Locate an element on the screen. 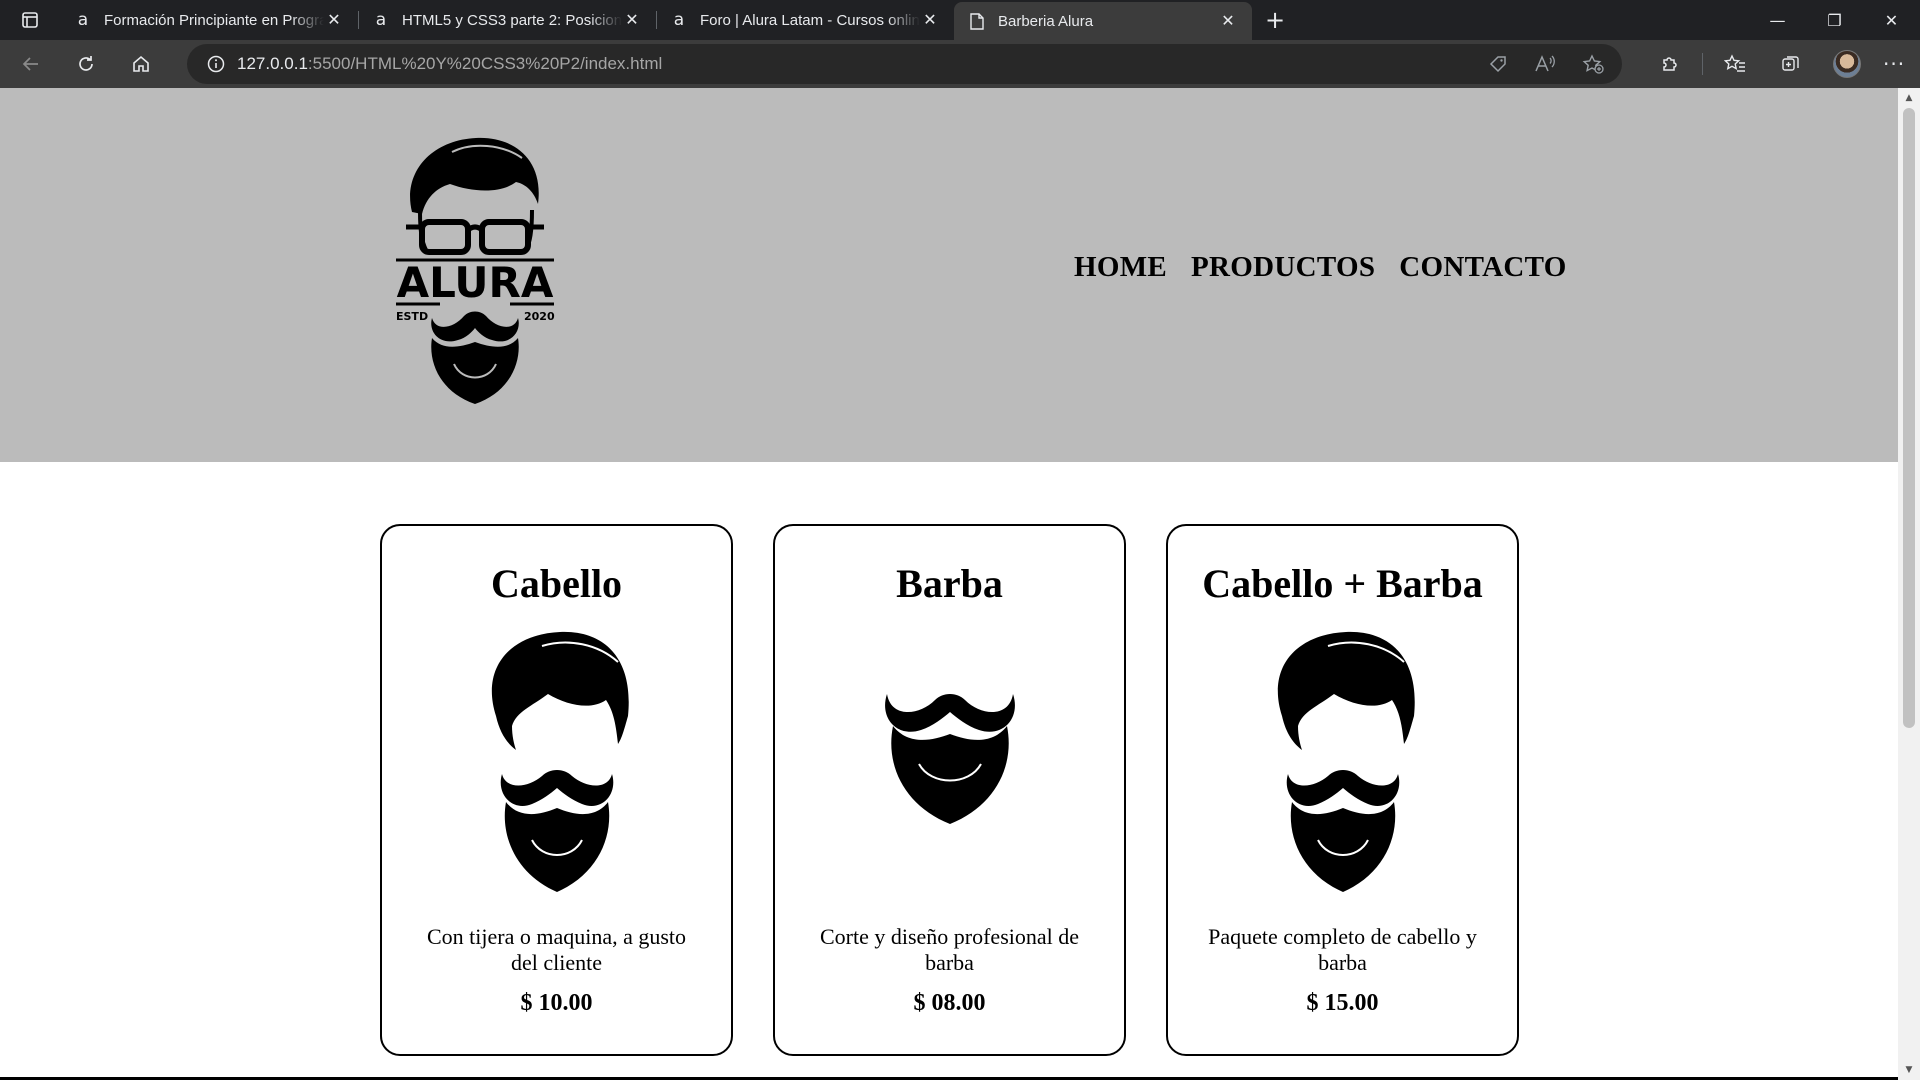  nav-home-link: HOME is located at coordinates (1120, 267).